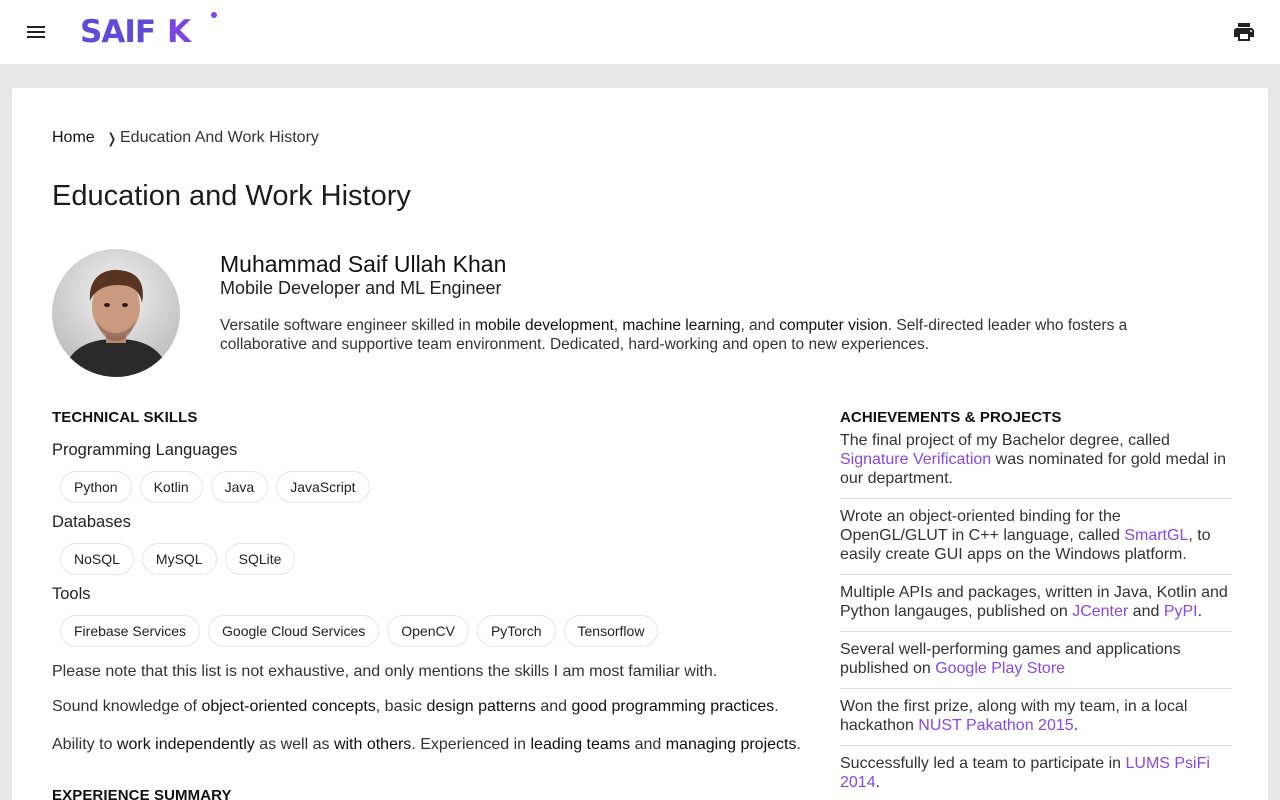 This screenshot has height=800, width=1280. Describe the element at coordinates (1000, 668) in the screenshot. I see `project-link: Google Play Store` at that location.